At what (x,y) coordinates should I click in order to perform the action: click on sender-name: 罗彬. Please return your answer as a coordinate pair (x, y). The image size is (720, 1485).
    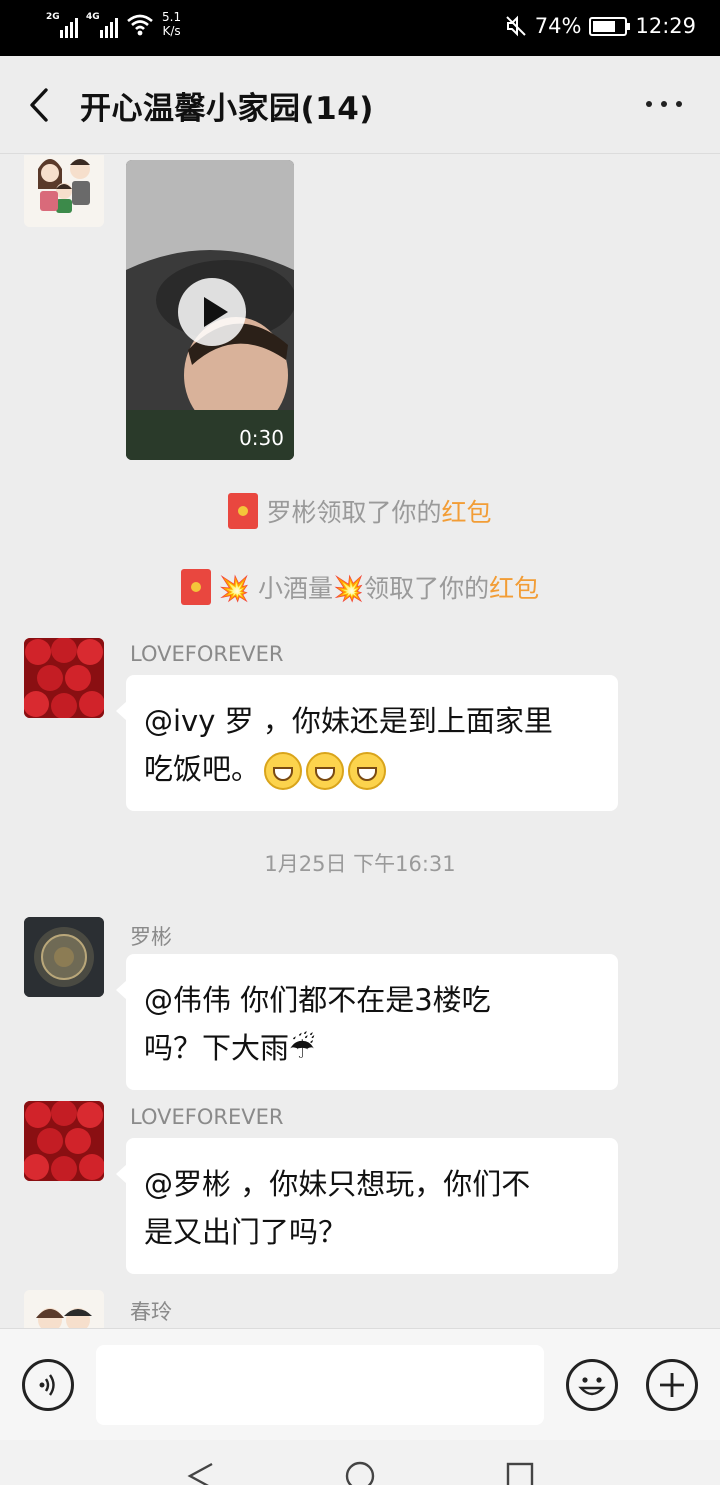
    Looking at the image, I should click on (151, 937).